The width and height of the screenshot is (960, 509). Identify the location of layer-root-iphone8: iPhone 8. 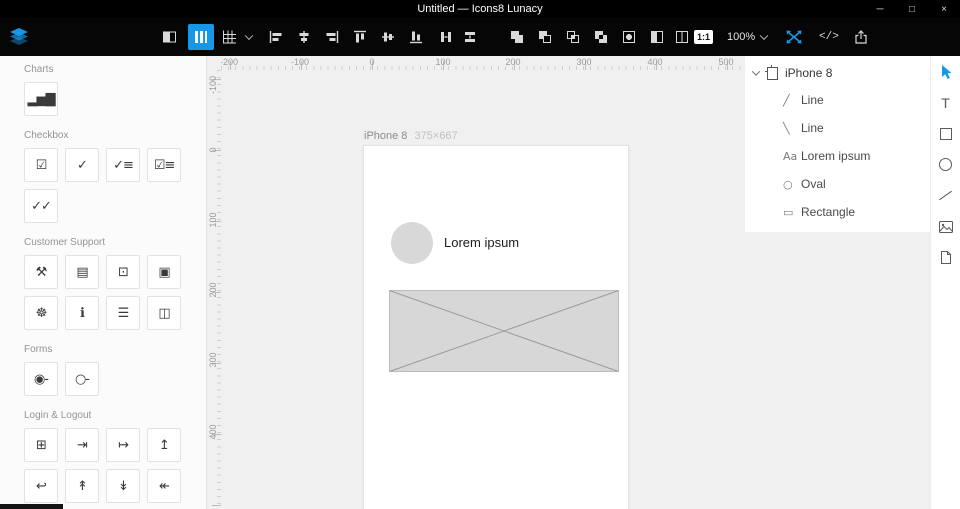
(837, 73).